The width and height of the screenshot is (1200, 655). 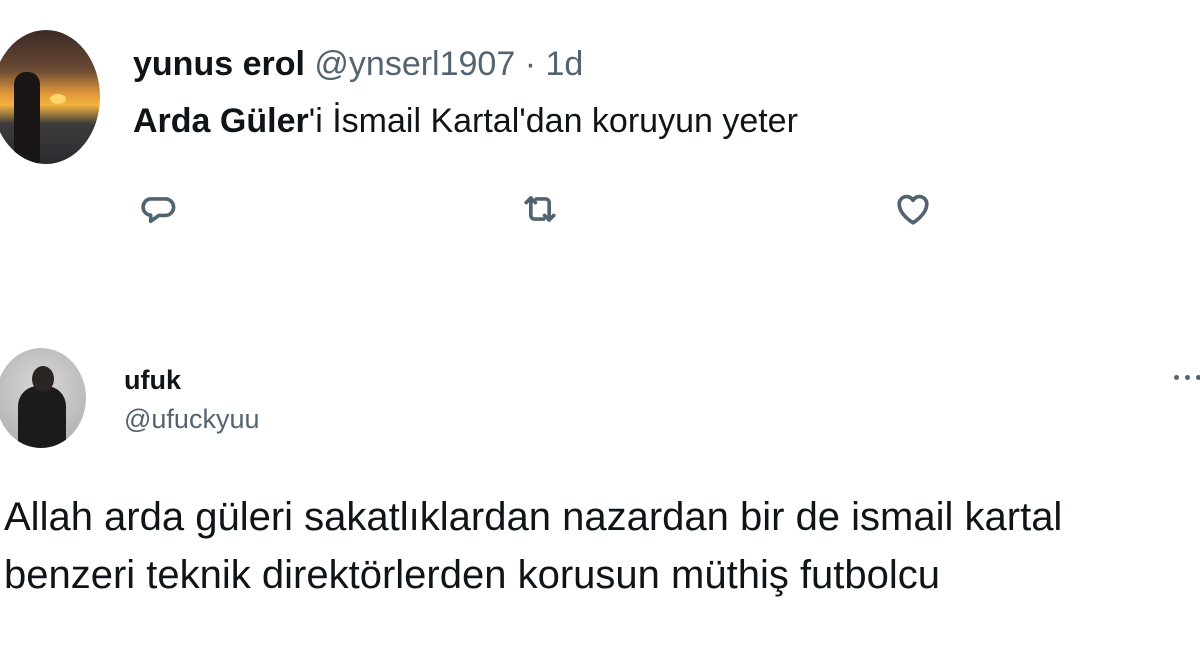 I want to click on reply-button, so click(x=158, y=209).